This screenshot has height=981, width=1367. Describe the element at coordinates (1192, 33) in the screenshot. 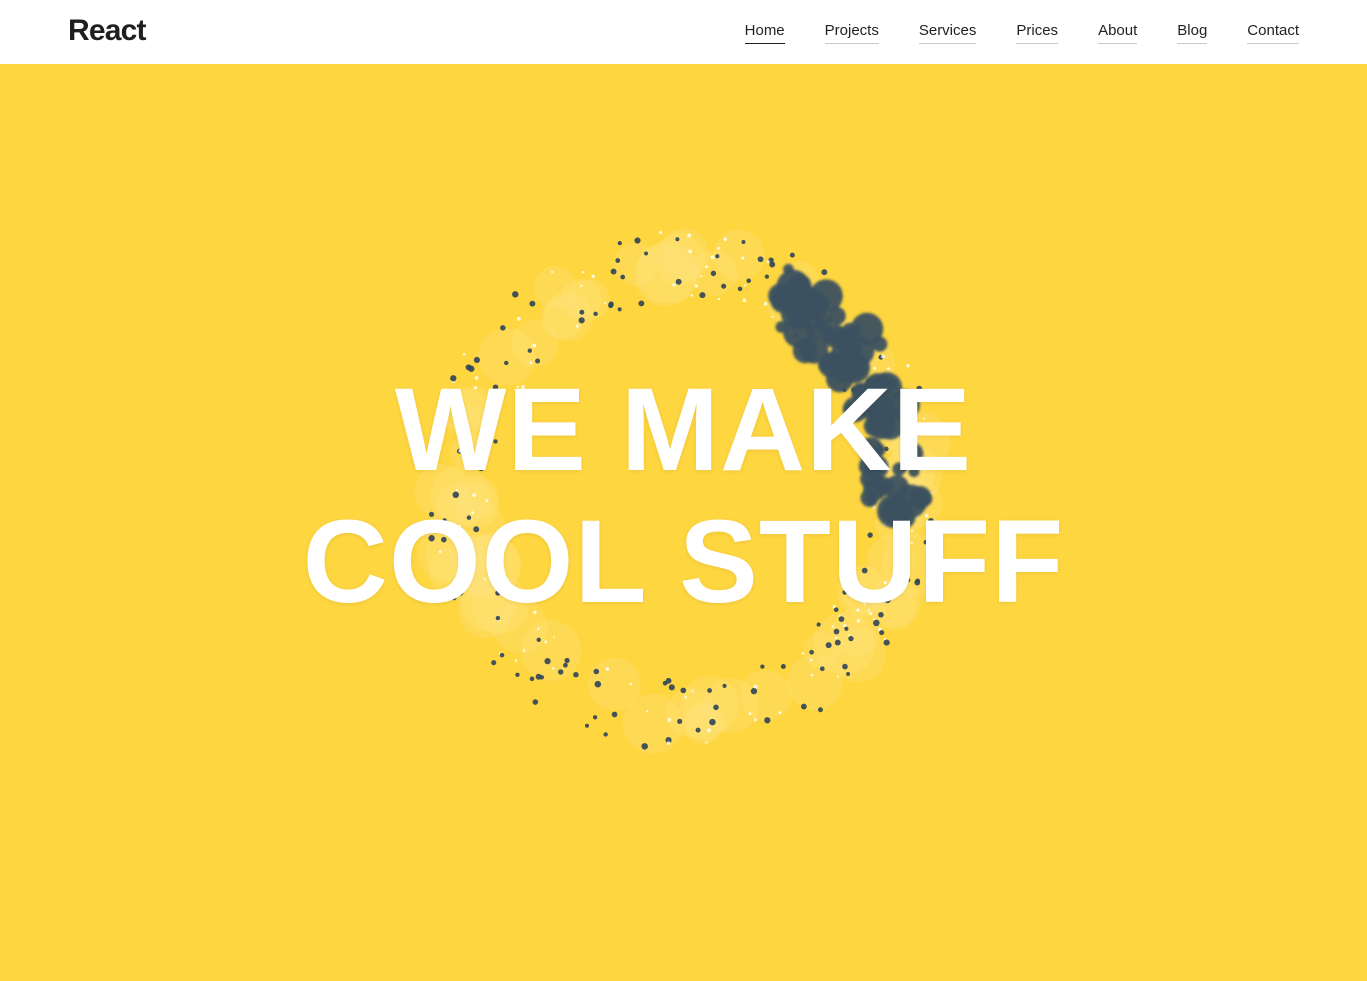

I see `nav-item-blog: Blog` at that location.